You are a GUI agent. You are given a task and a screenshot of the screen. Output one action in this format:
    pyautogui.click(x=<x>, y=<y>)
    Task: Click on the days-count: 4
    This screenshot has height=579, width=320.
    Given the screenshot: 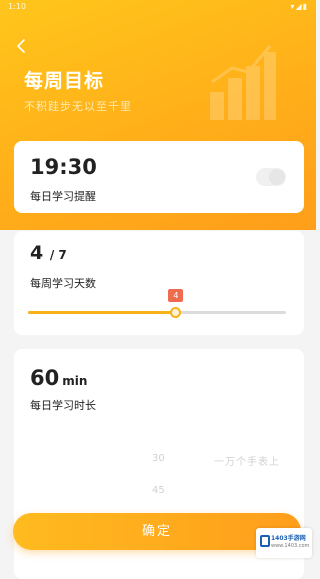 What is the action you would take?
    pyautogui.click(x=37, y=253)
    